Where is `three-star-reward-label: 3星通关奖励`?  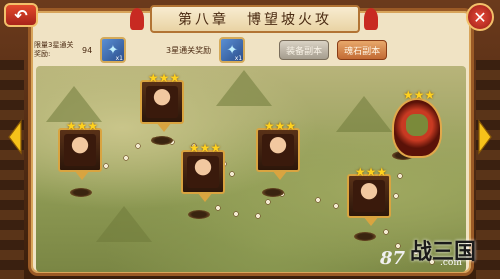
three-star-reward-label: 3星通关奖励 is located at coordinates (189, 50).